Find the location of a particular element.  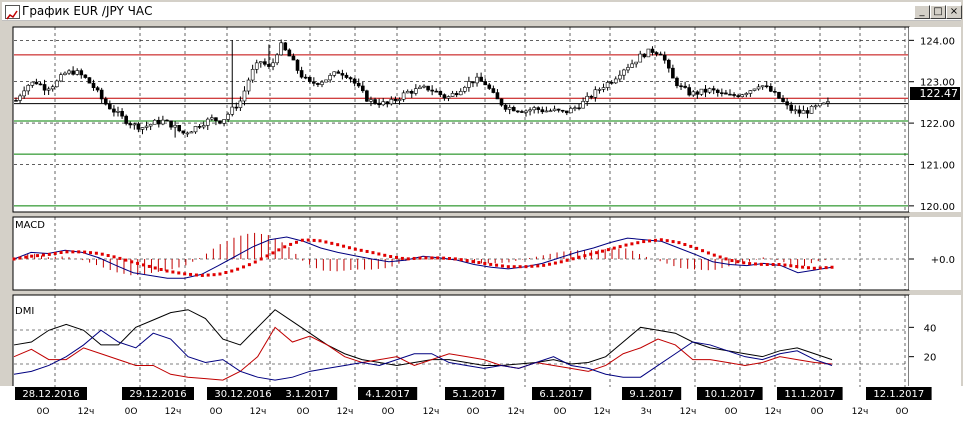

title-bar: График EUR /JPY ЧАС _ □ × is located at coordinates (482, 11).